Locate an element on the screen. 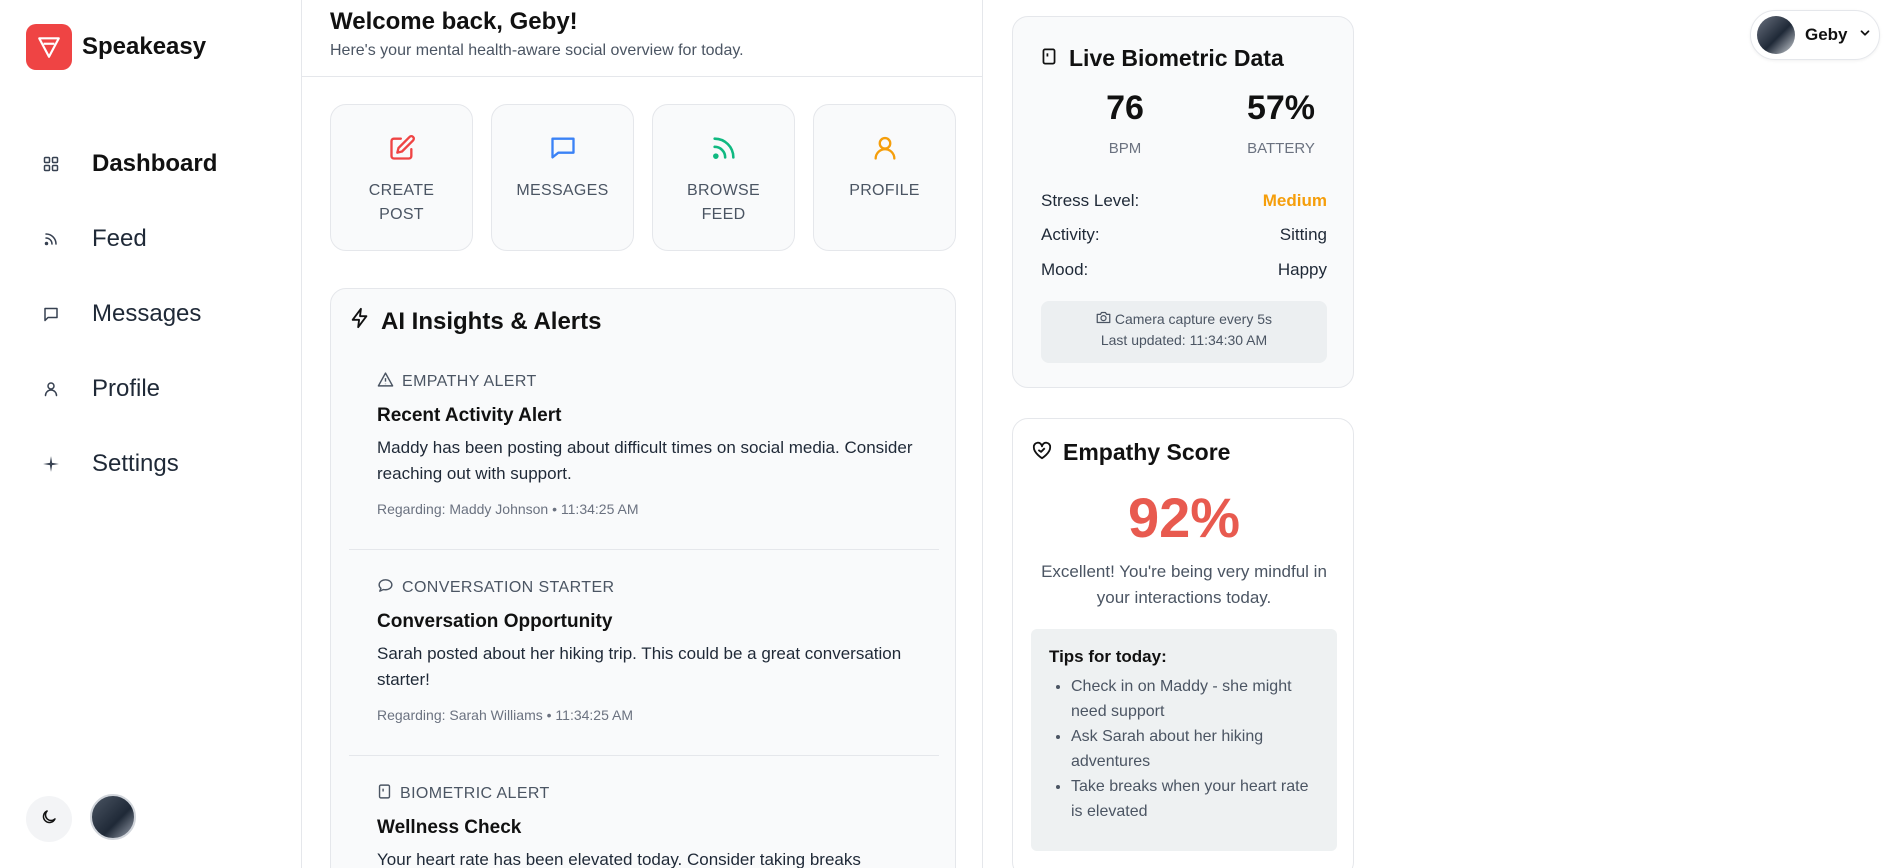 This screenshot has width=1884, height=868. mood-label: Mood: is located at coordinates (1065, 269).